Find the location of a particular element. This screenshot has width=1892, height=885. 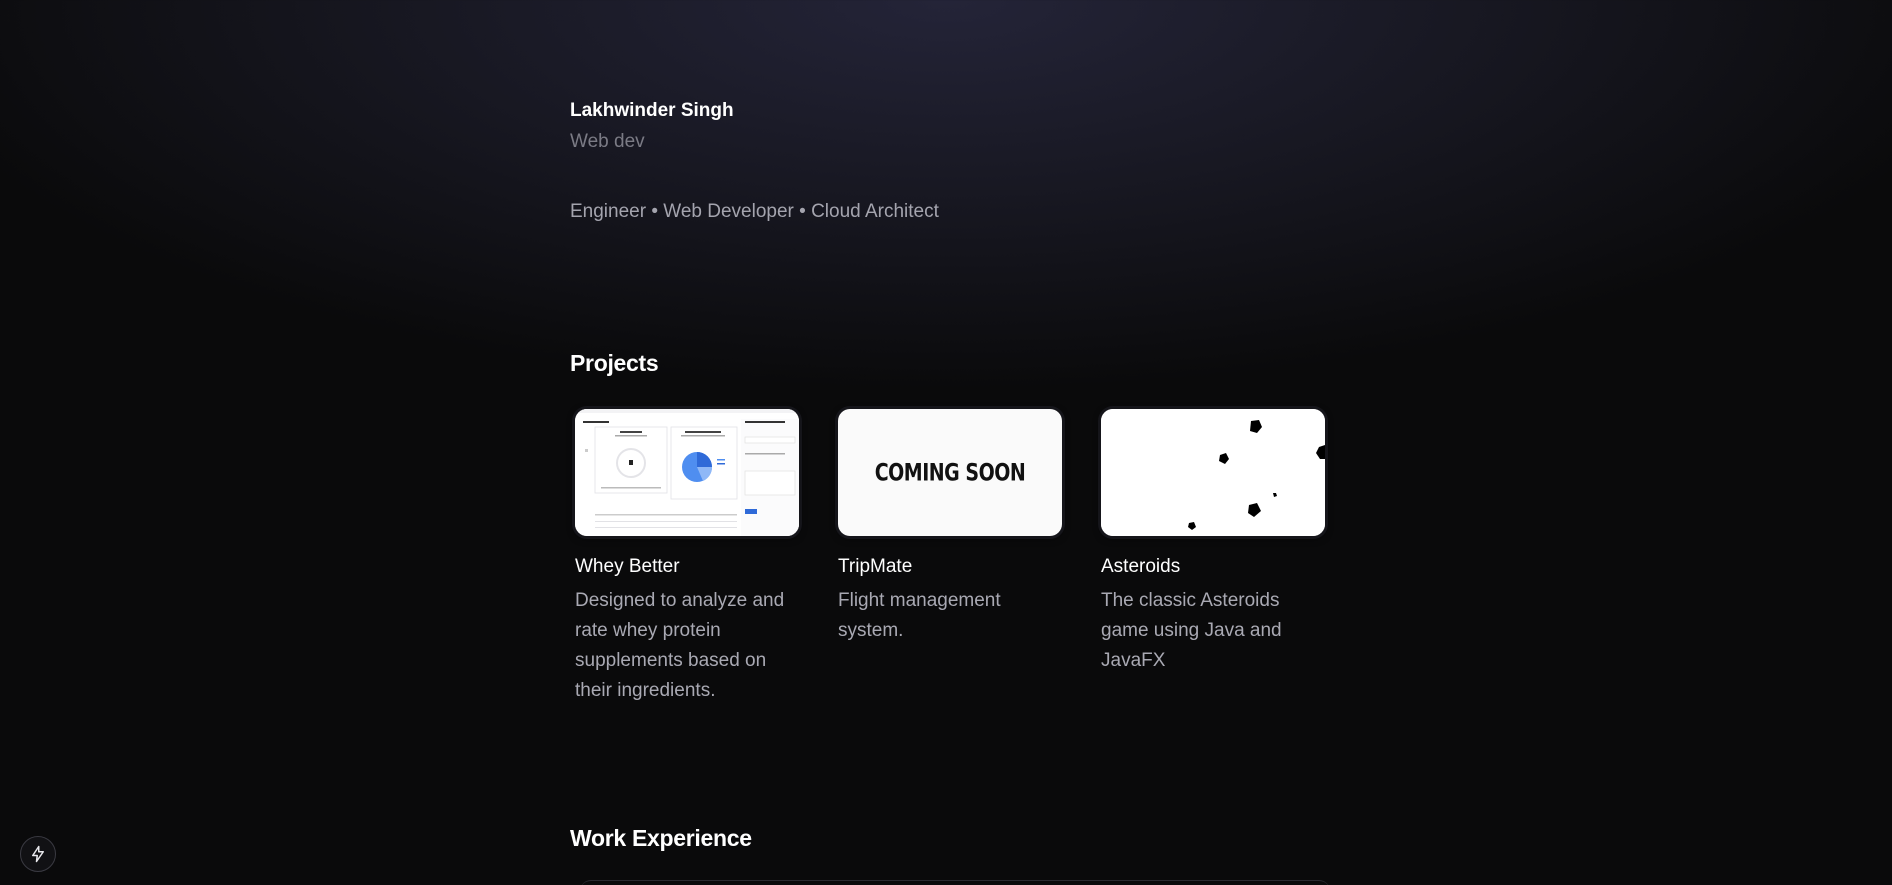

coming-soon-text: COMING SOON is located at coordinates (950, 472).